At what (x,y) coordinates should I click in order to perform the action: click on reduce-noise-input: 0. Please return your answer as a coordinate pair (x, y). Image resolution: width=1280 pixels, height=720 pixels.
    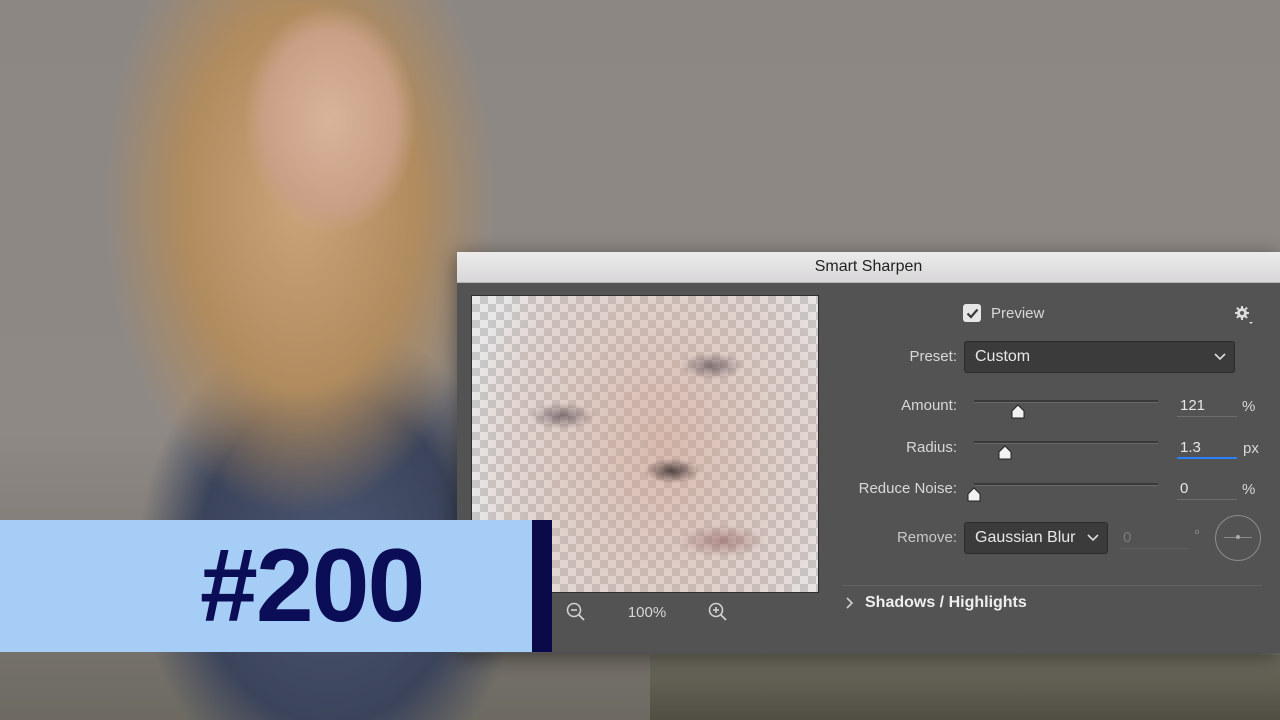
    Looking at the image, I should click on (1207, 489).